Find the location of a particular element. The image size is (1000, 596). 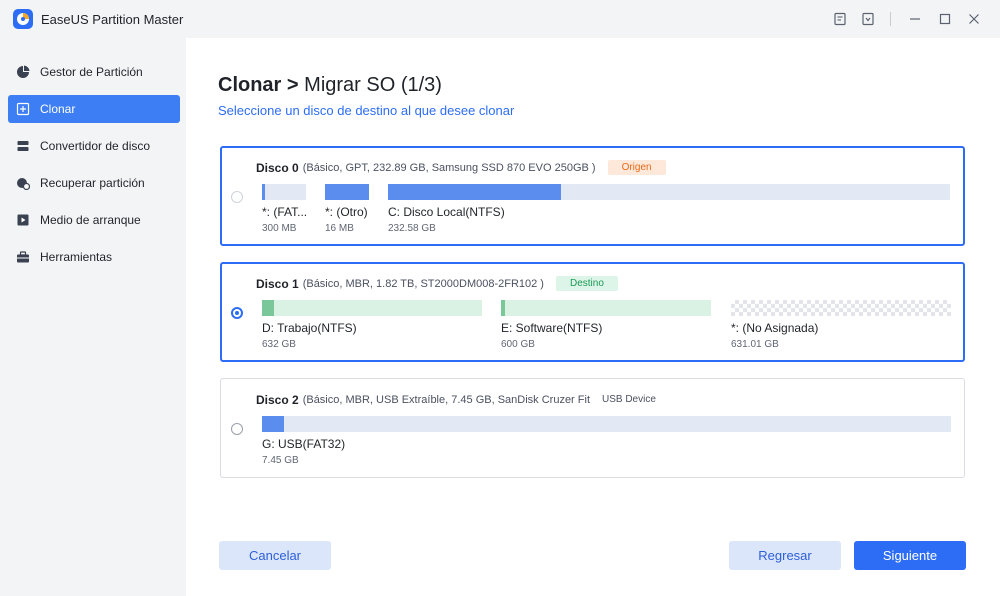

partition-size: 600 GB is located at coordinates (518, 344).